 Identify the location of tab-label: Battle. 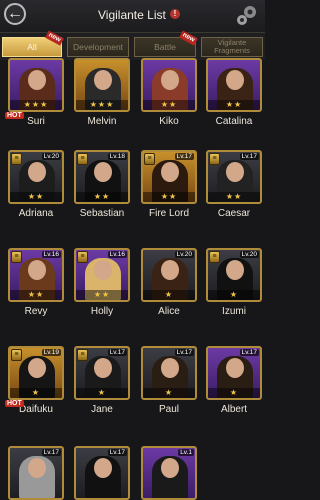
(165, 47).